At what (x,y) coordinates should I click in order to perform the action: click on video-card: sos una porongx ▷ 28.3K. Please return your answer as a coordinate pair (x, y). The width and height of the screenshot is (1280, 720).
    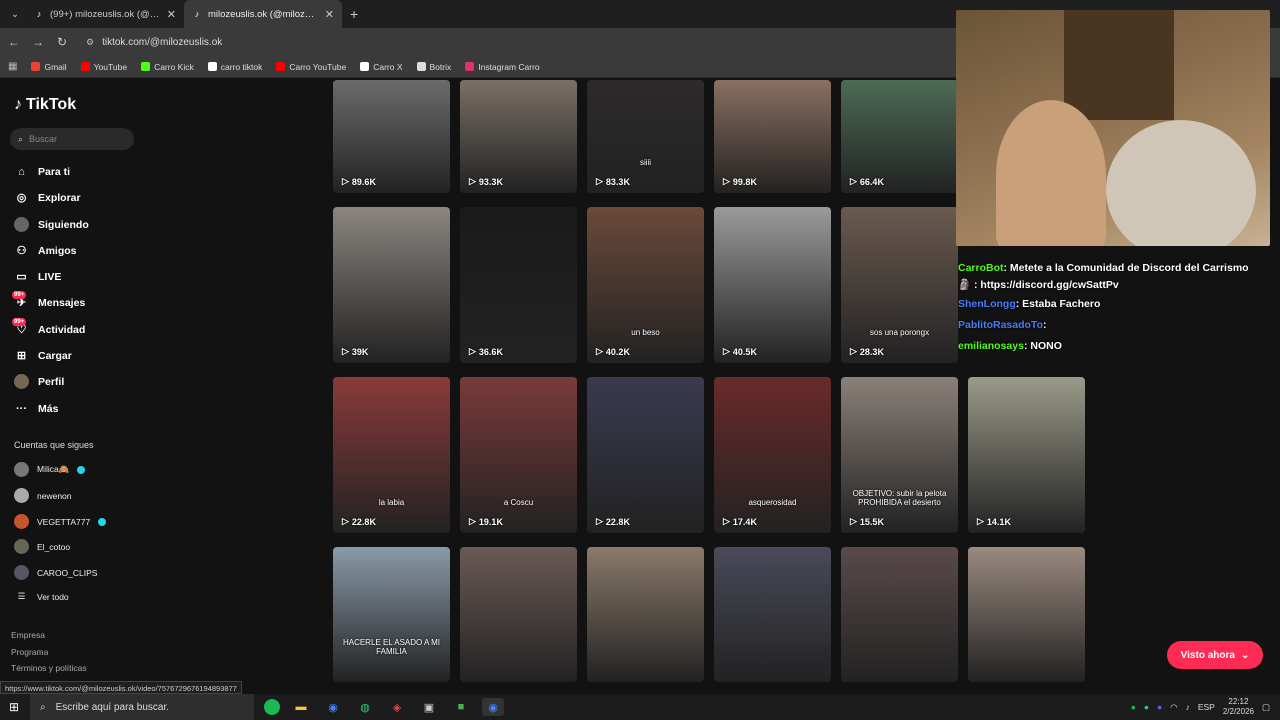
    Looking at the image, I should click on (899, 285).